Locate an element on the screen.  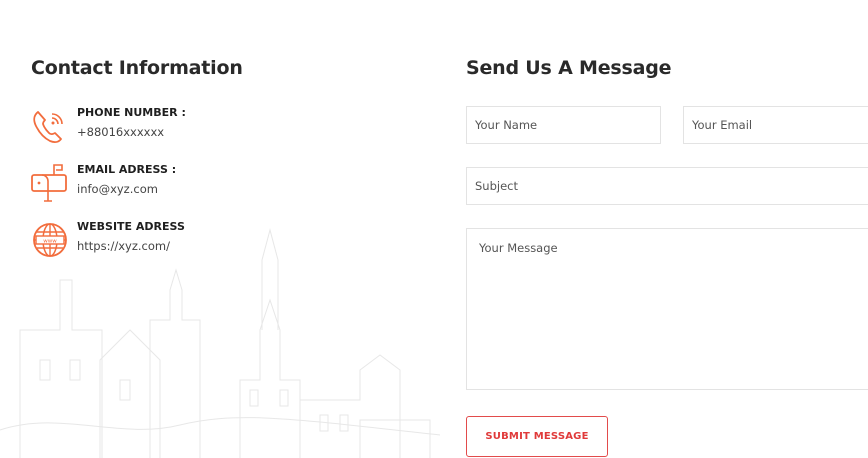
website-label: WEBSITE ADRESS is located at coordinates (131, 226).